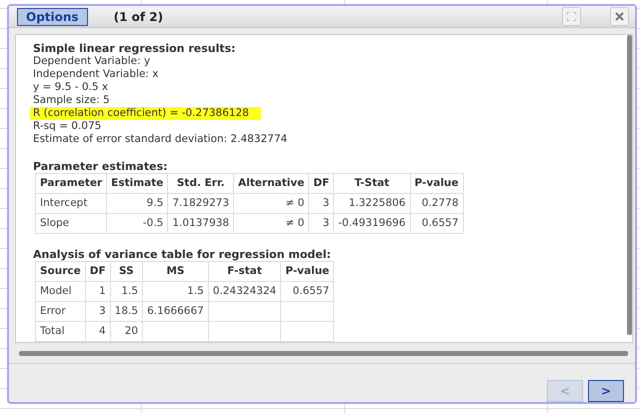  What do you see at coordinates (97, 332) in the screenshot?
I see `table-cell: 4` at bounding box center [97, 332].